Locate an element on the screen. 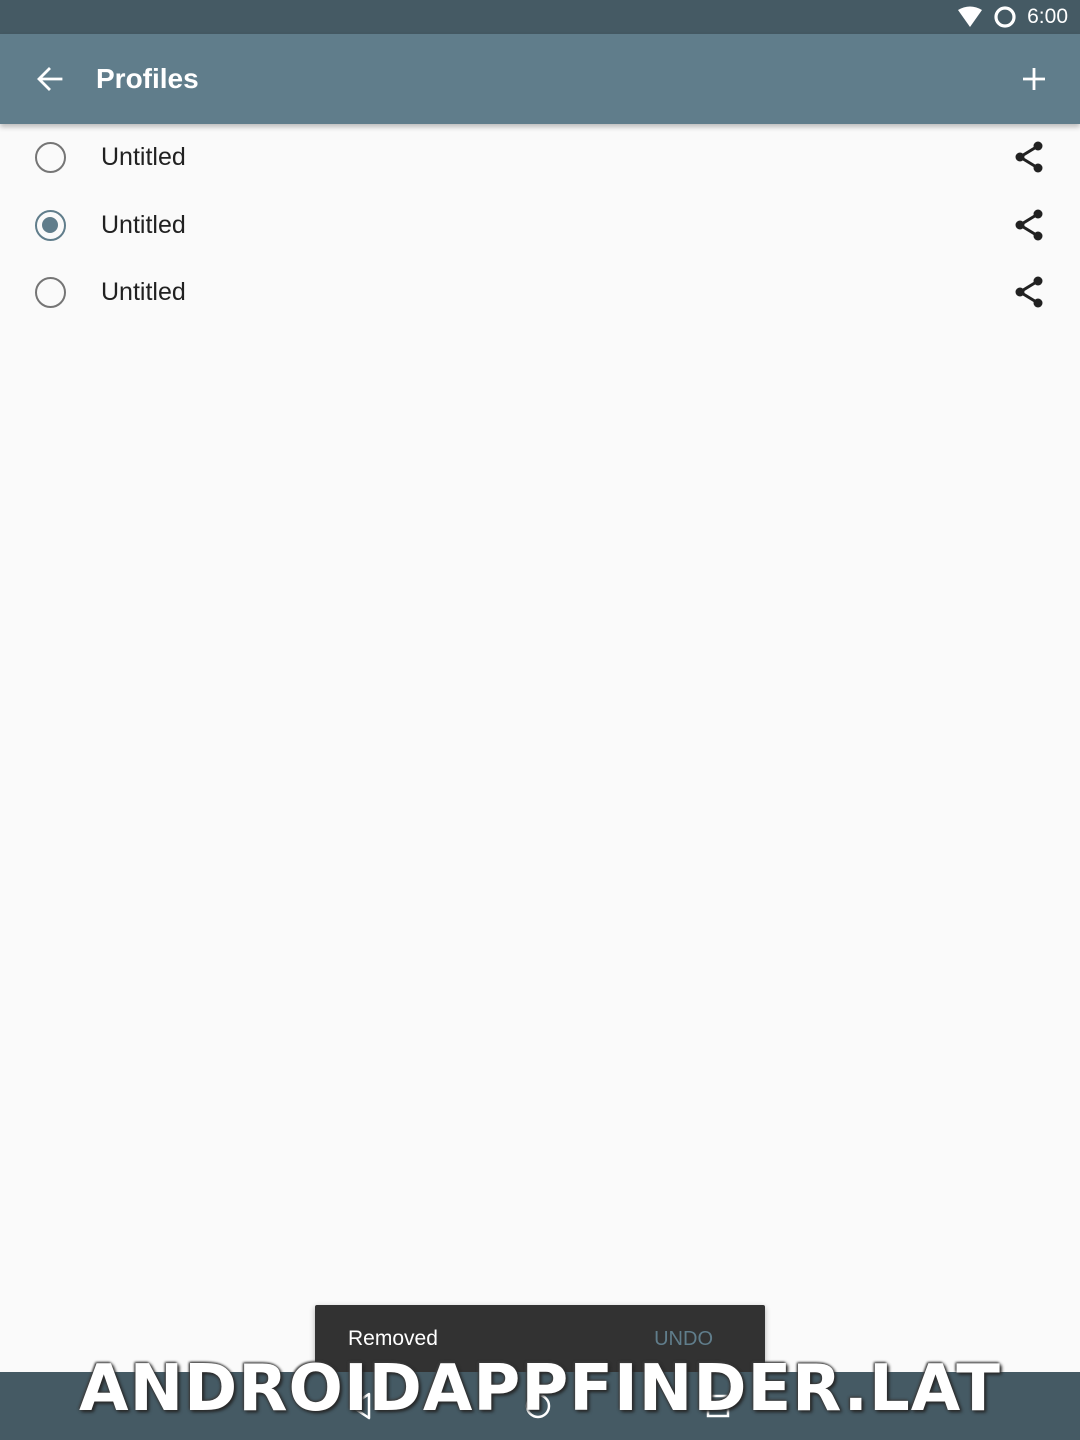 This screenshot has height=1440, width=1080. navigation-bar is located at coordinates (540, 1406).